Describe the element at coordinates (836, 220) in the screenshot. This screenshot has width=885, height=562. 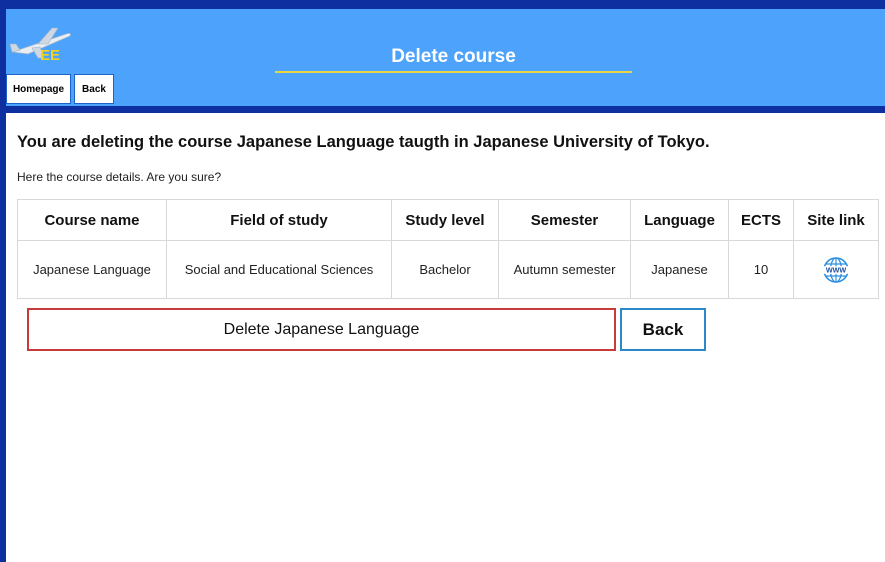
I see `header-site-link: Site link` at that location.